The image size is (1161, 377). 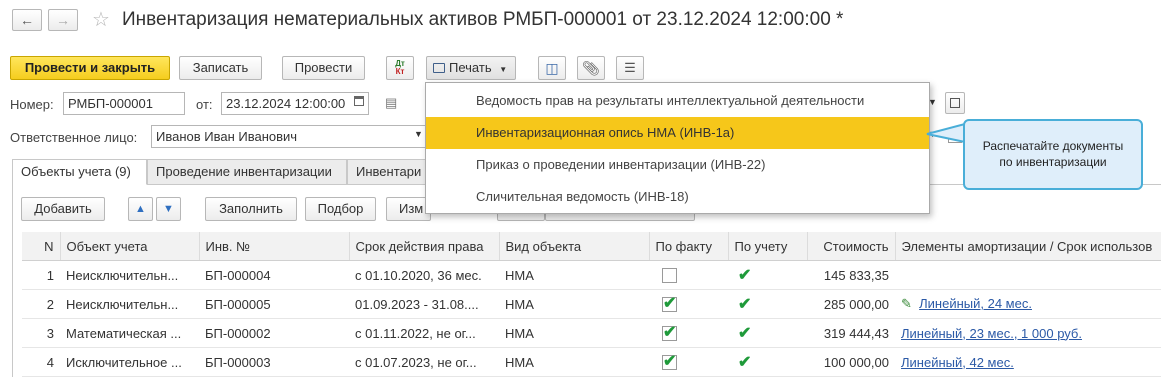 What do you see at coordinates (957, 362) in the screenshot?
I see `amort-link: Линейный, 42 мес.` at bounding box center [957, 362].